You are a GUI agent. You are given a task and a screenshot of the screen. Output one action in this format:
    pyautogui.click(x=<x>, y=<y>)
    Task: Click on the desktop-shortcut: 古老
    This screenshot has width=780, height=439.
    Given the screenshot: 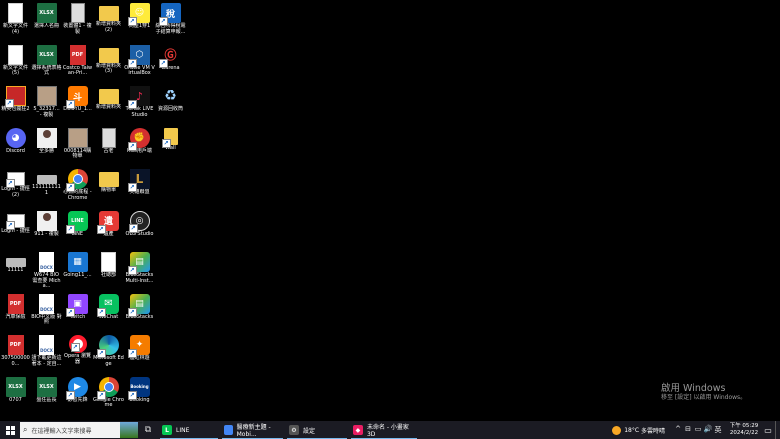 What is the action you would take?
    pyautogui.click(x=108, y=147)
    